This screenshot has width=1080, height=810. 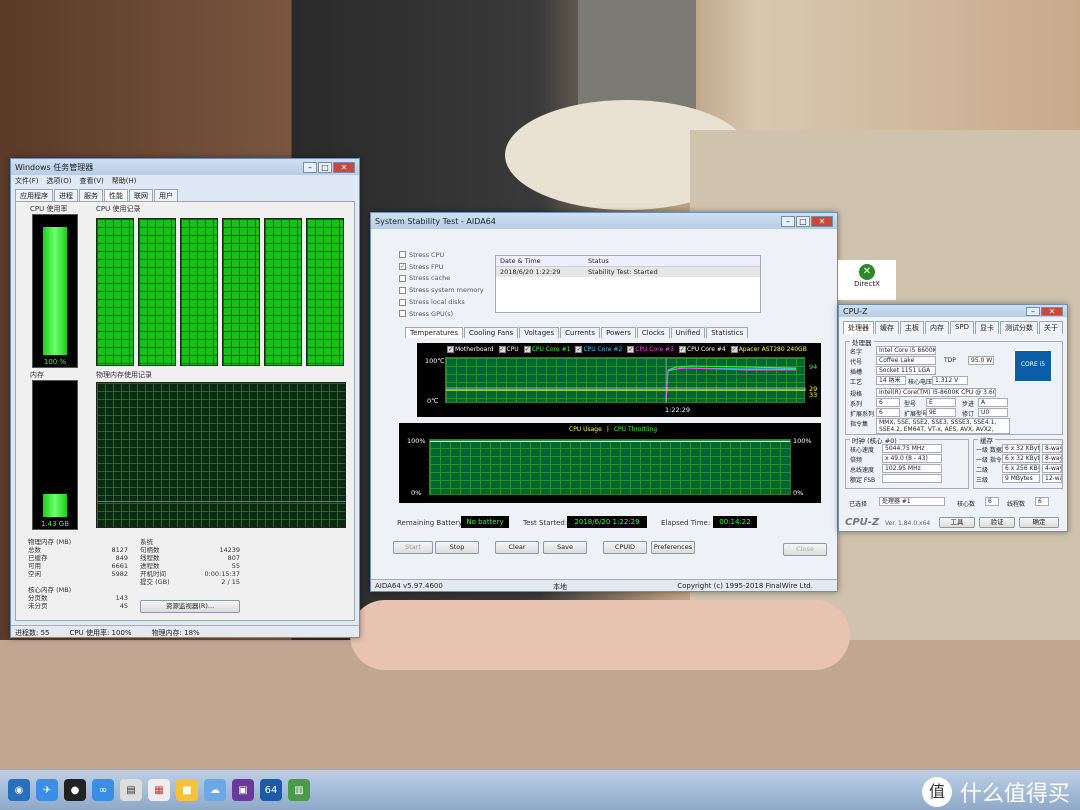 What do you see at coordinates (243, 790) in the screenshot?
I see `cpuz-taskbar-icon: ▣` at bounding box center [243, 790].